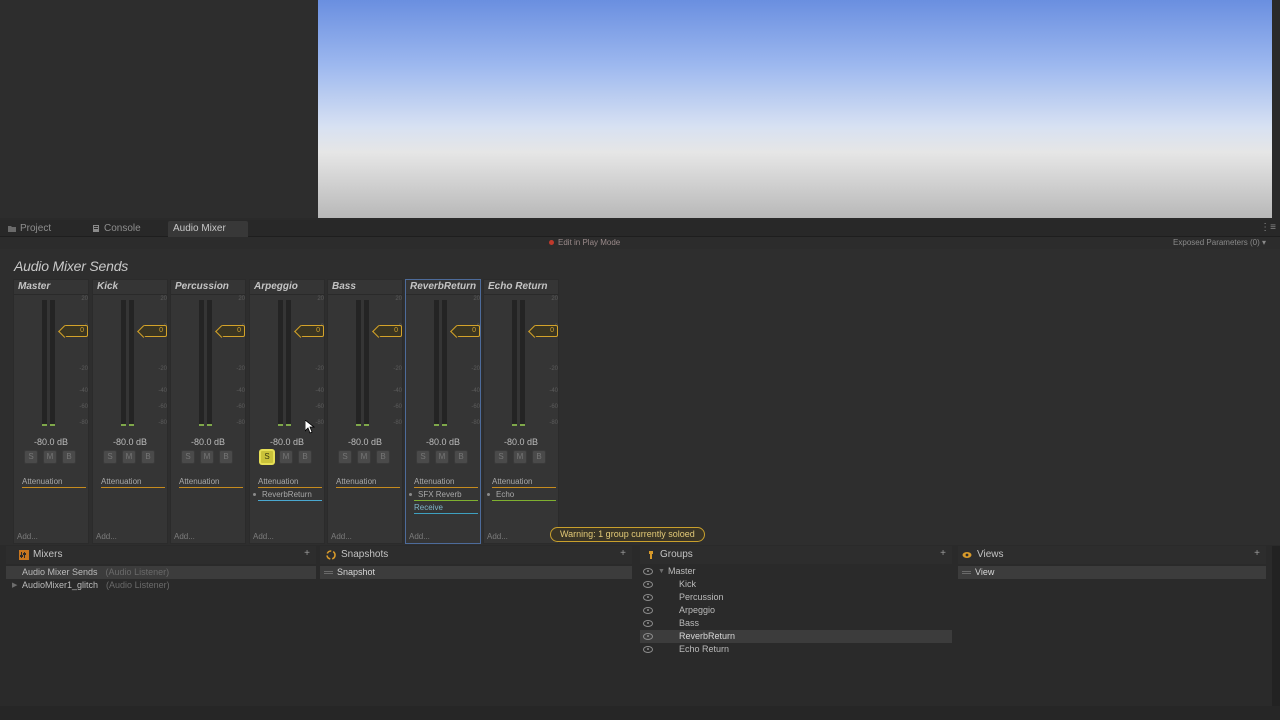 The width and height of the screenshot is (1280, 720). What do you see at coordinates (476, 572) in the screenshot?
I see `list-item-snapshot: Snapshot` at bounding box center [476, 572].